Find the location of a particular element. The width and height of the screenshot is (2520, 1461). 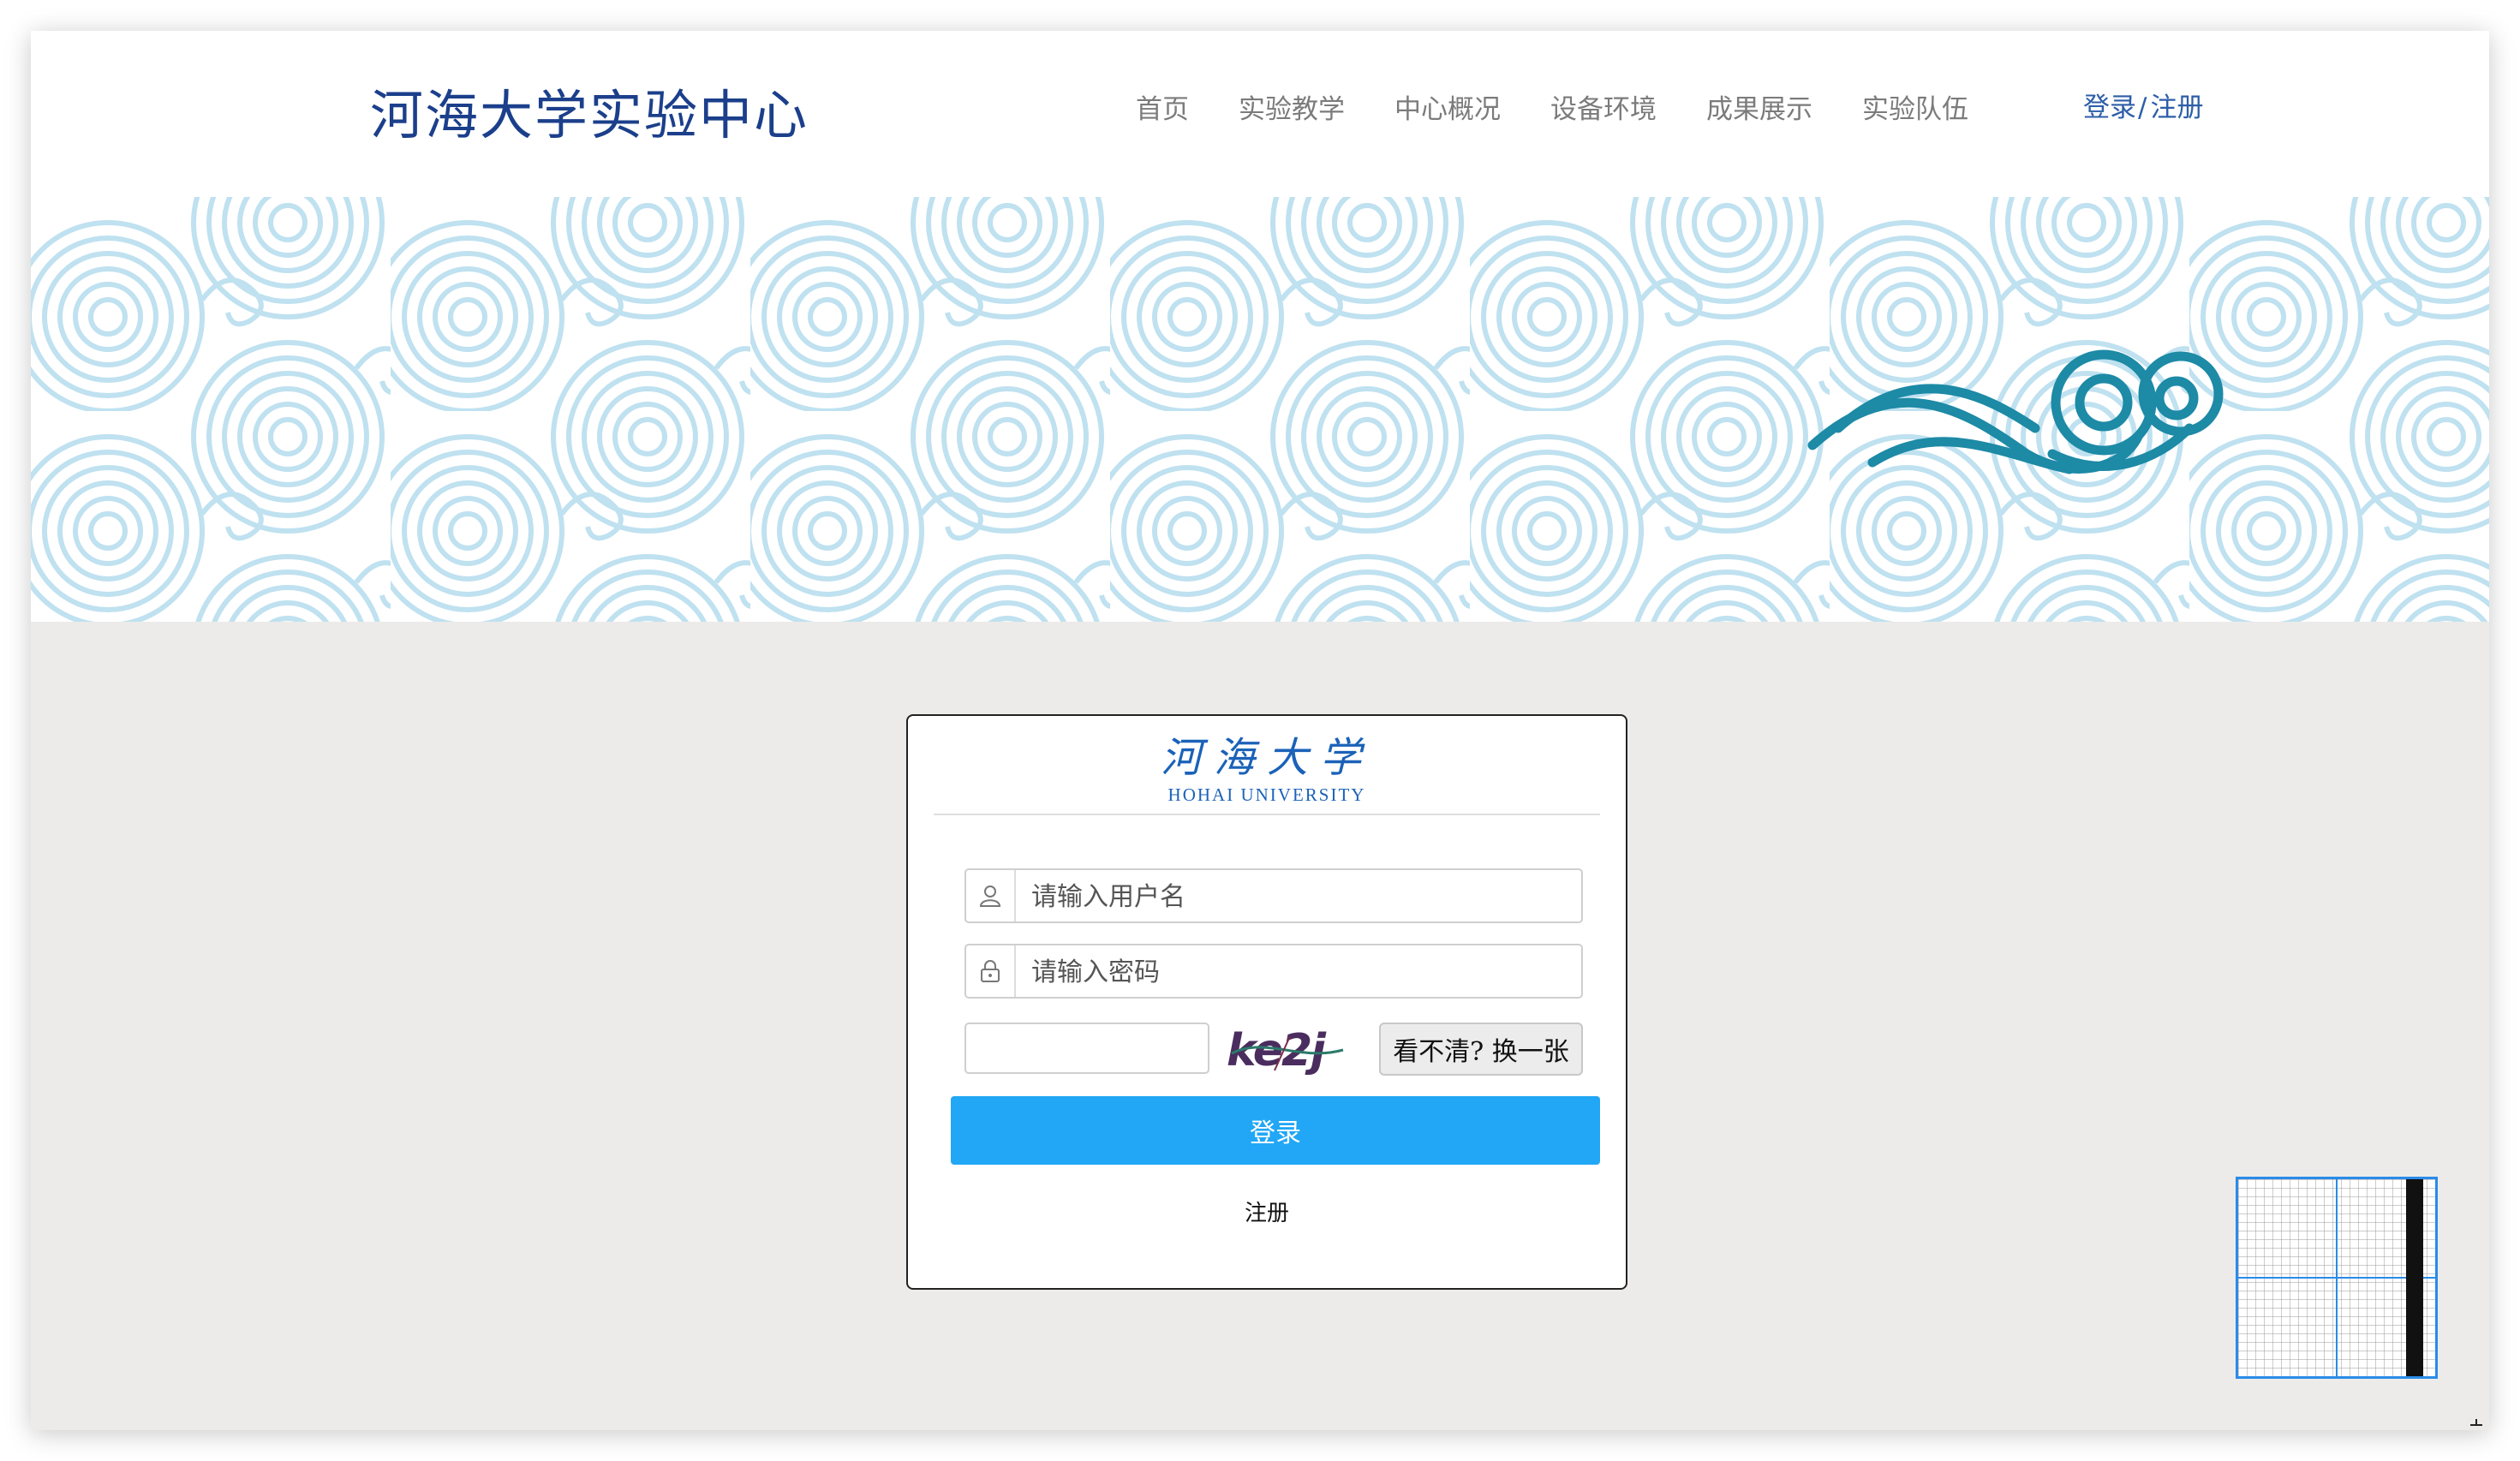

nav-item-teaching: 实验教学 is located at coordinates (1292, 106).